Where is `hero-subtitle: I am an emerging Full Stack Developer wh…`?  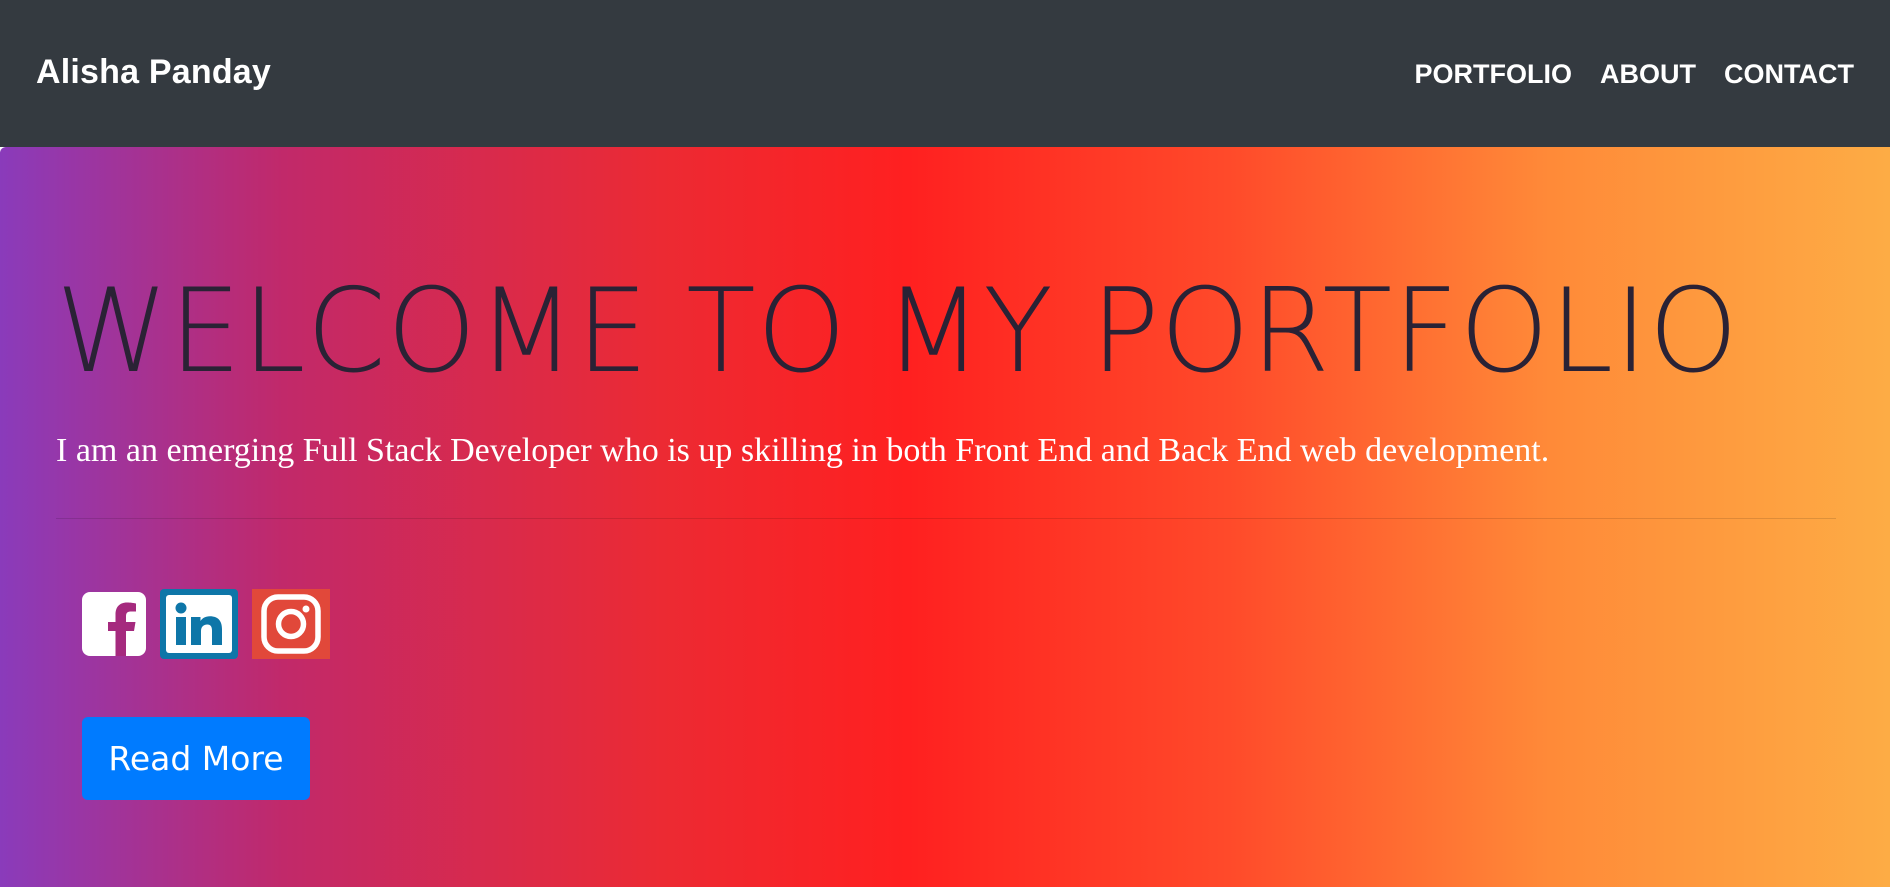 hero-subtitle: I am an emerging Full Stack Developer wh… is located at coordinates (803, 450).